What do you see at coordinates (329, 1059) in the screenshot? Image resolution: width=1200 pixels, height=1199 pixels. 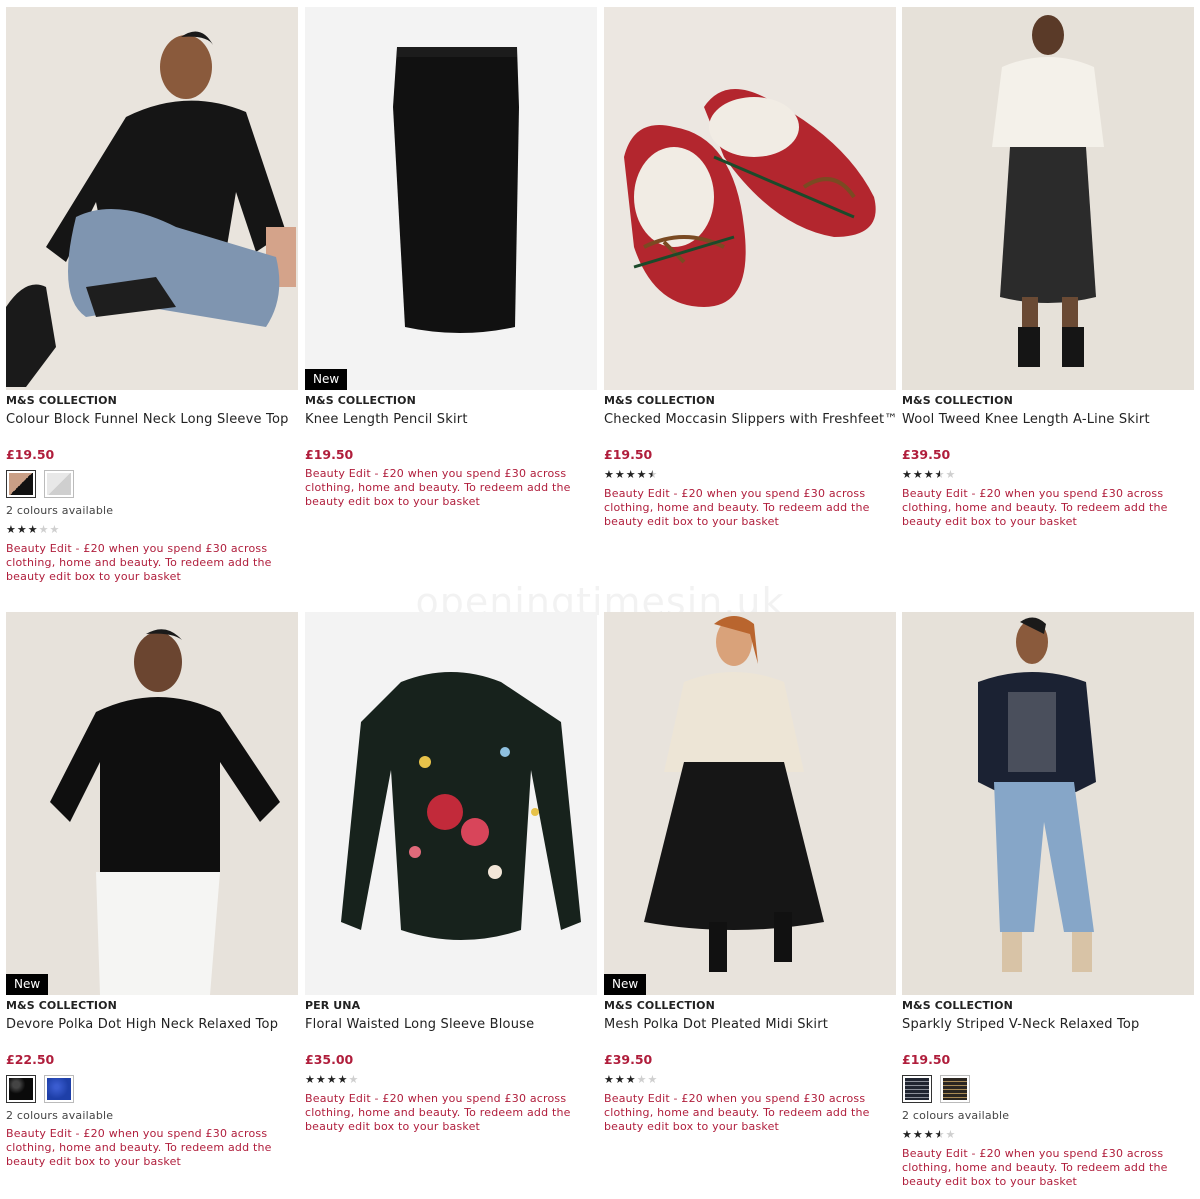 I see `product-price: £35.00` at bounding box center [329, 1059].